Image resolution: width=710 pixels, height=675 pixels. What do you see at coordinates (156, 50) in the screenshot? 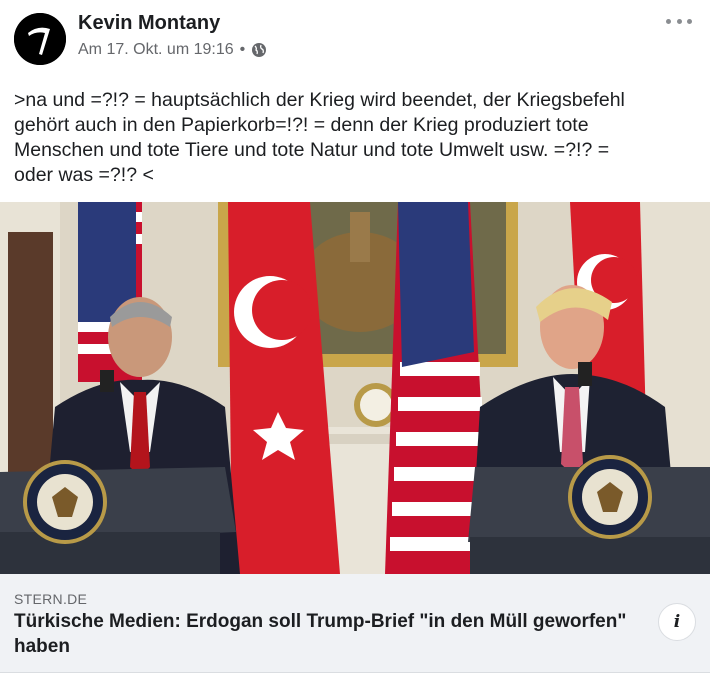
I see `post-timestamp: Am 17. Okt. um 19:16` at bounding box center [156, 50].